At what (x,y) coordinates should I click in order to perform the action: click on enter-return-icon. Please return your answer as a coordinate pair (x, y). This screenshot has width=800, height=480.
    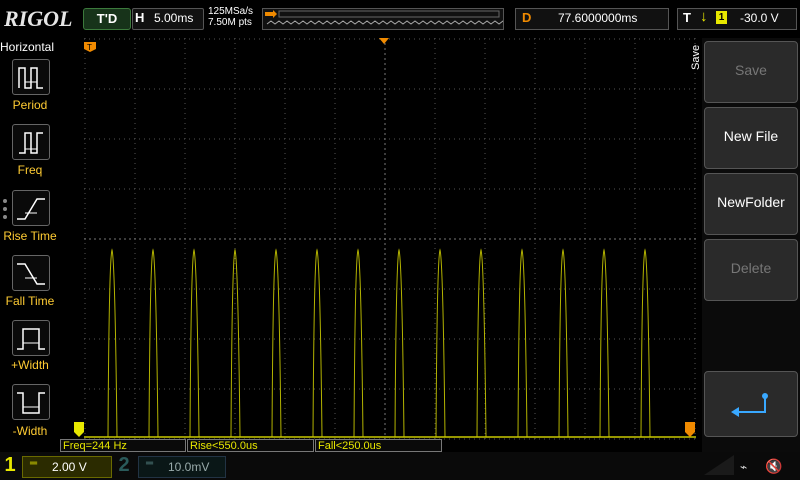
    Looking at the image, I should click on (749, 405).